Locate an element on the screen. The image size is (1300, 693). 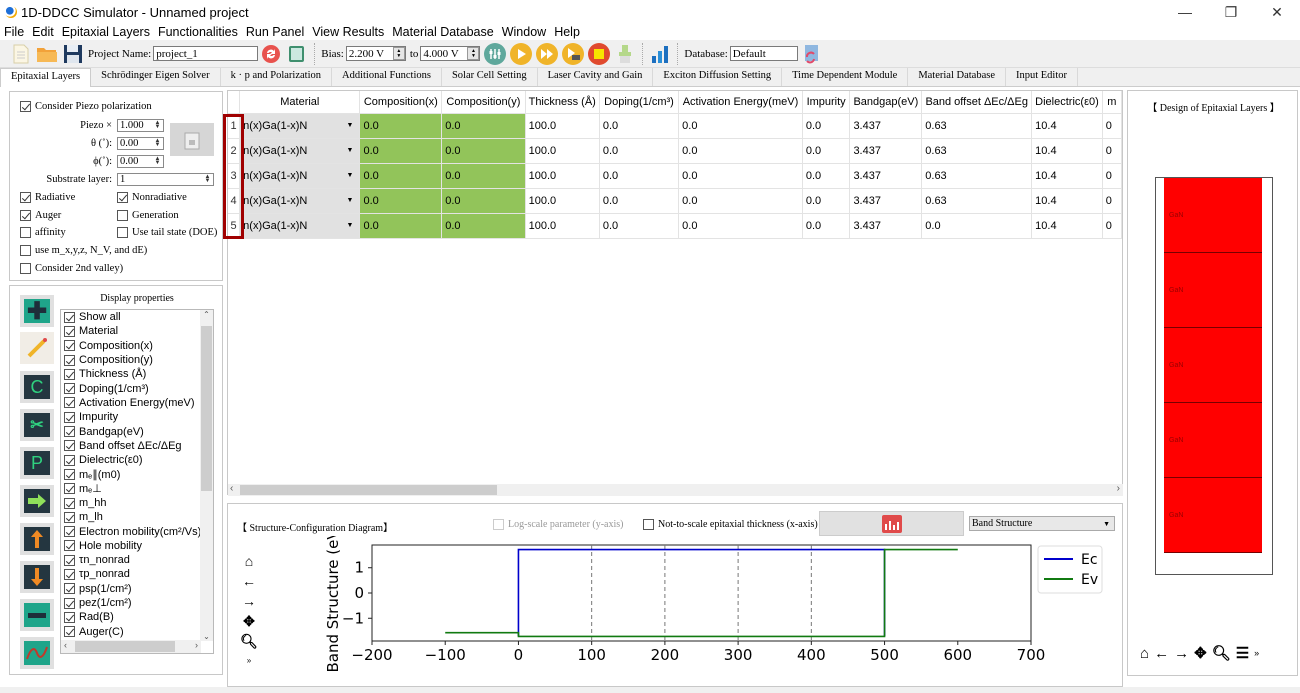
display-property-item: Dielectric(ε0) is located at coordinates (137, 460).